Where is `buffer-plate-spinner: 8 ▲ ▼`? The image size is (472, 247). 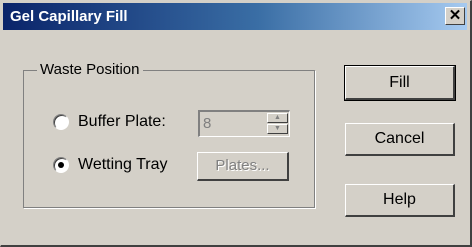 buffer-plate-spinner: 8 ▲ ▼ is located at coordinates (244, 123).